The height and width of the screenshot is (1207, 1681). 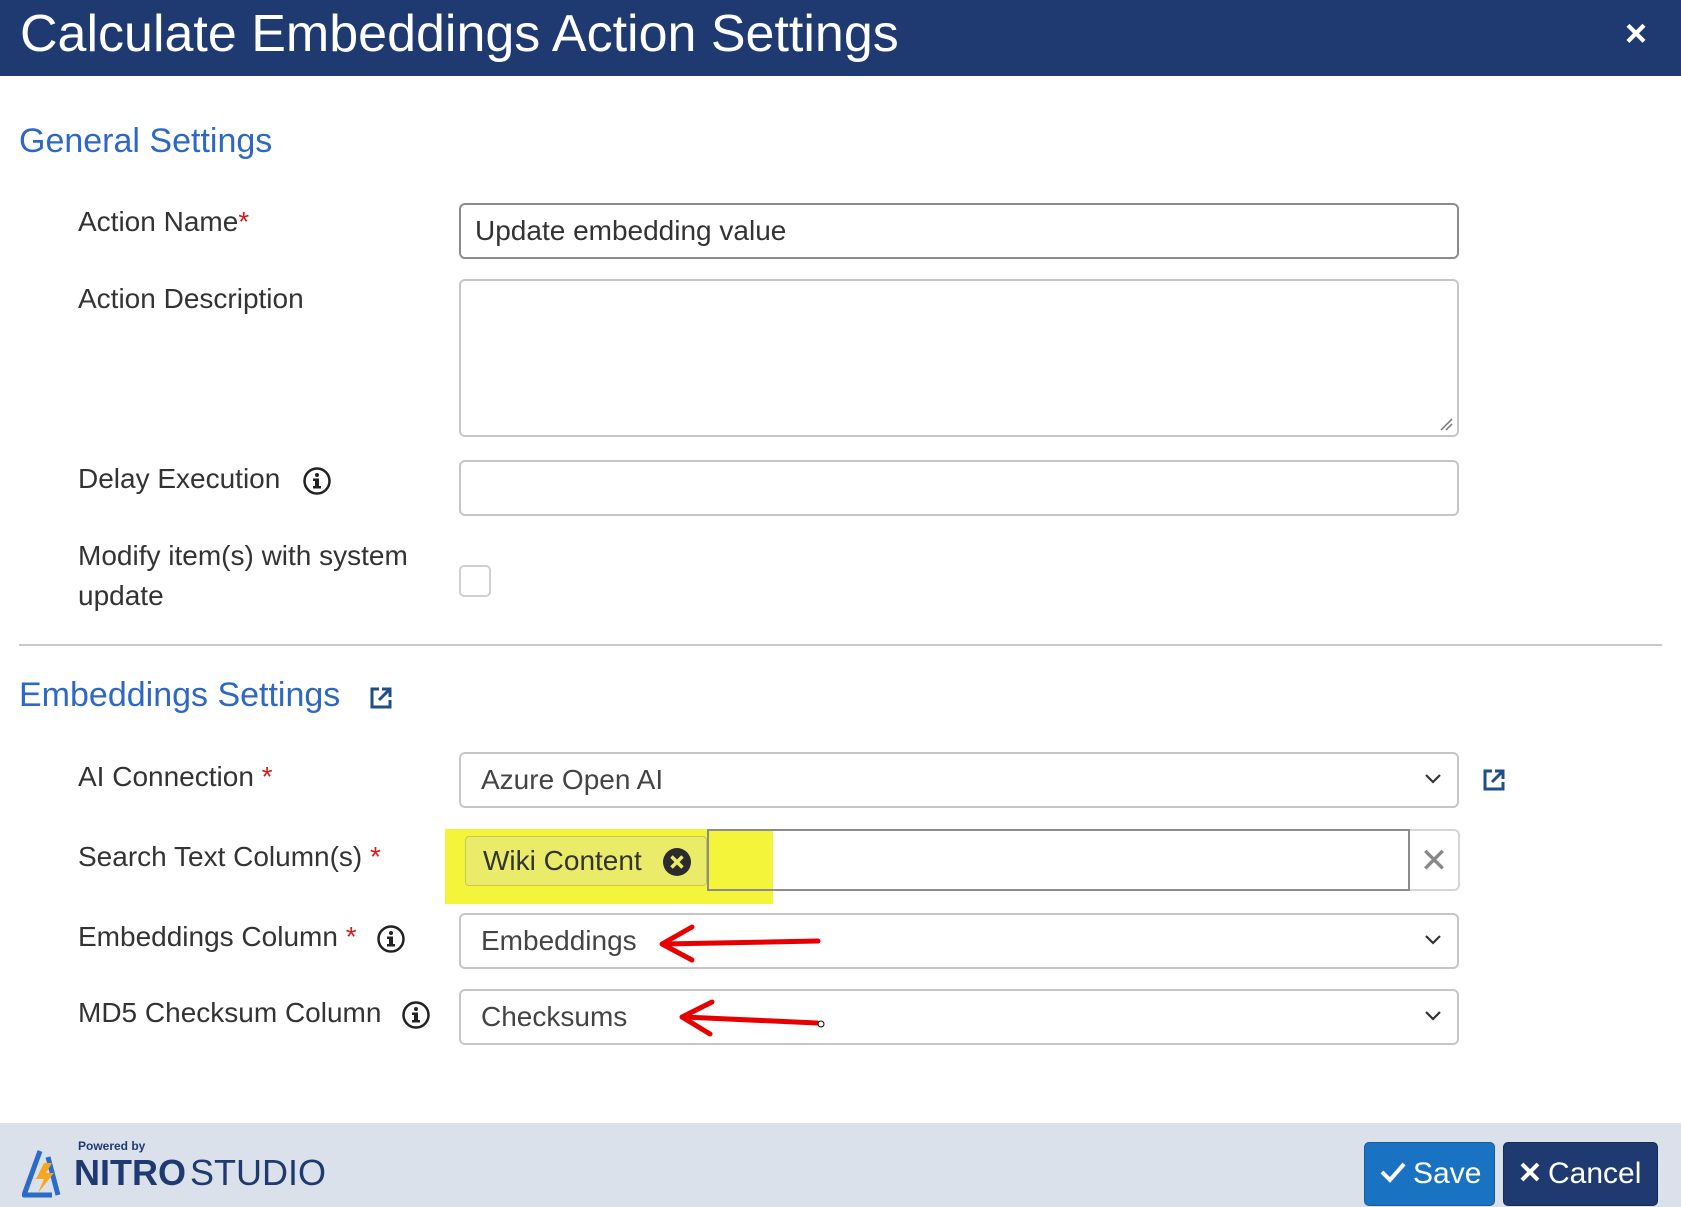 What do you see at coordinates (41, 1174) in the screenshot?
I see `nitro-logo-icon` at bounding box center [41, 1174].